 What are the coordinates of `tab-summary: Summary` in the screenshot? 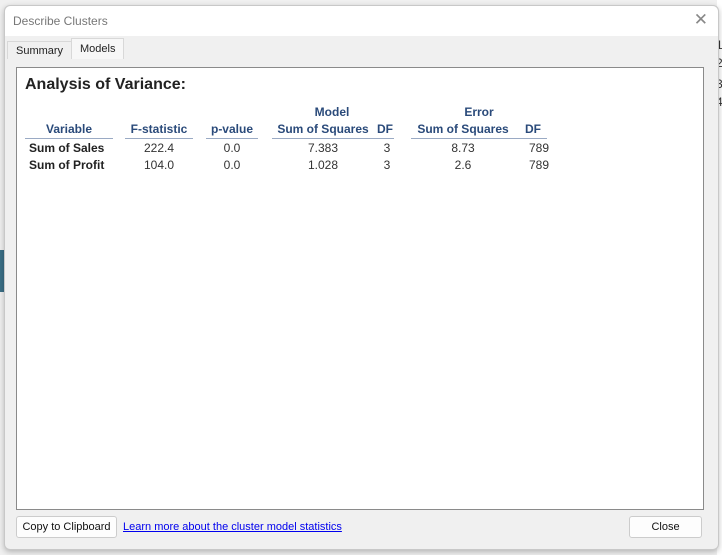 It's located at (40, 50).